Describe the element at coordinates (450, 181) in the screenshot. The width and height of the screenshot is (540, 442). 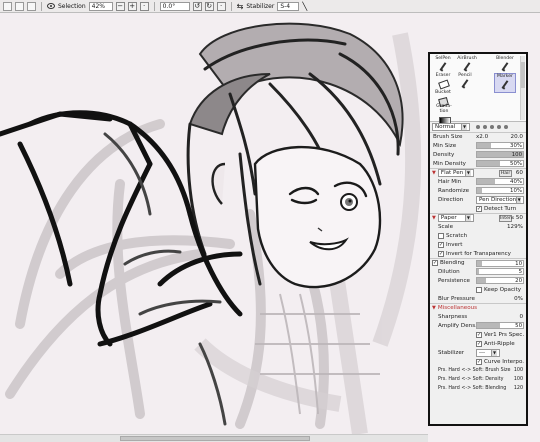
I see `hair-min-label: Hair Min` at that location.